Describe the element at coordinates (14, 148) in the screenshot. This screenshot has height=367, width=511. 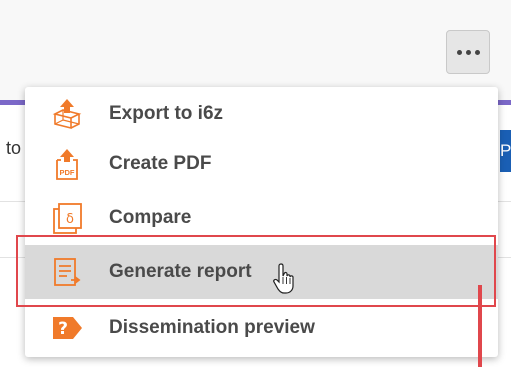
I see `background-text: to` at that location.